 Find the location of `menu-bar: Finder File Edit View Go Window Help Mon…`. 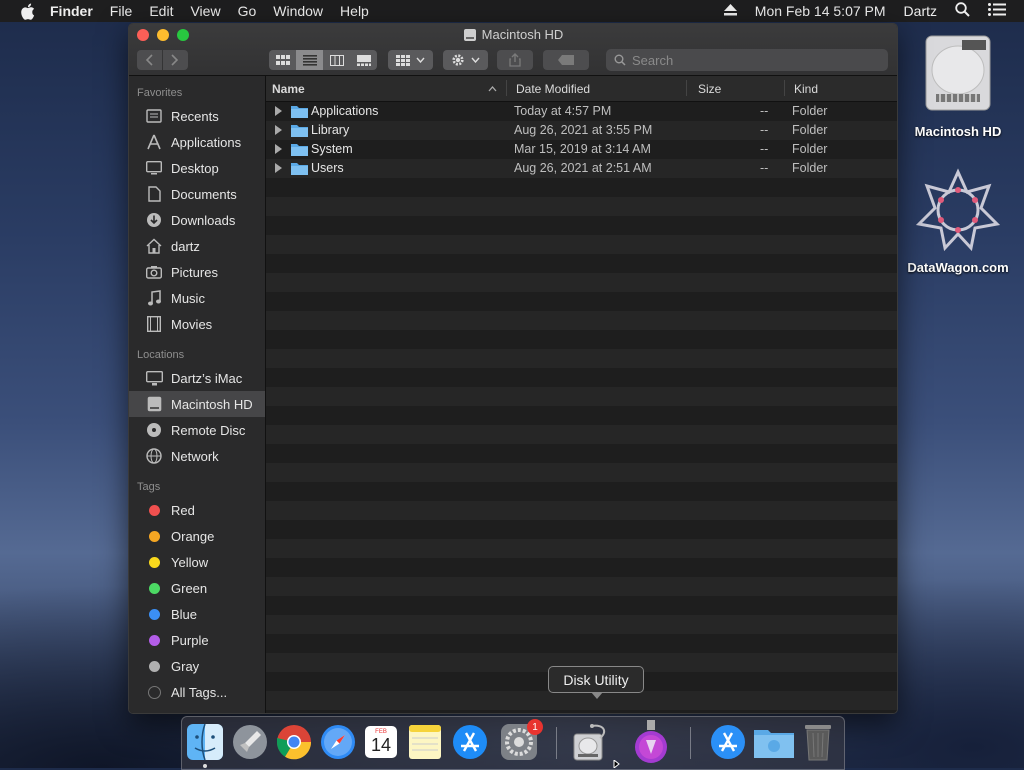

menu-bar: Finder File Edit View Go Window Help Mon… is located at coordinates (512, 11).